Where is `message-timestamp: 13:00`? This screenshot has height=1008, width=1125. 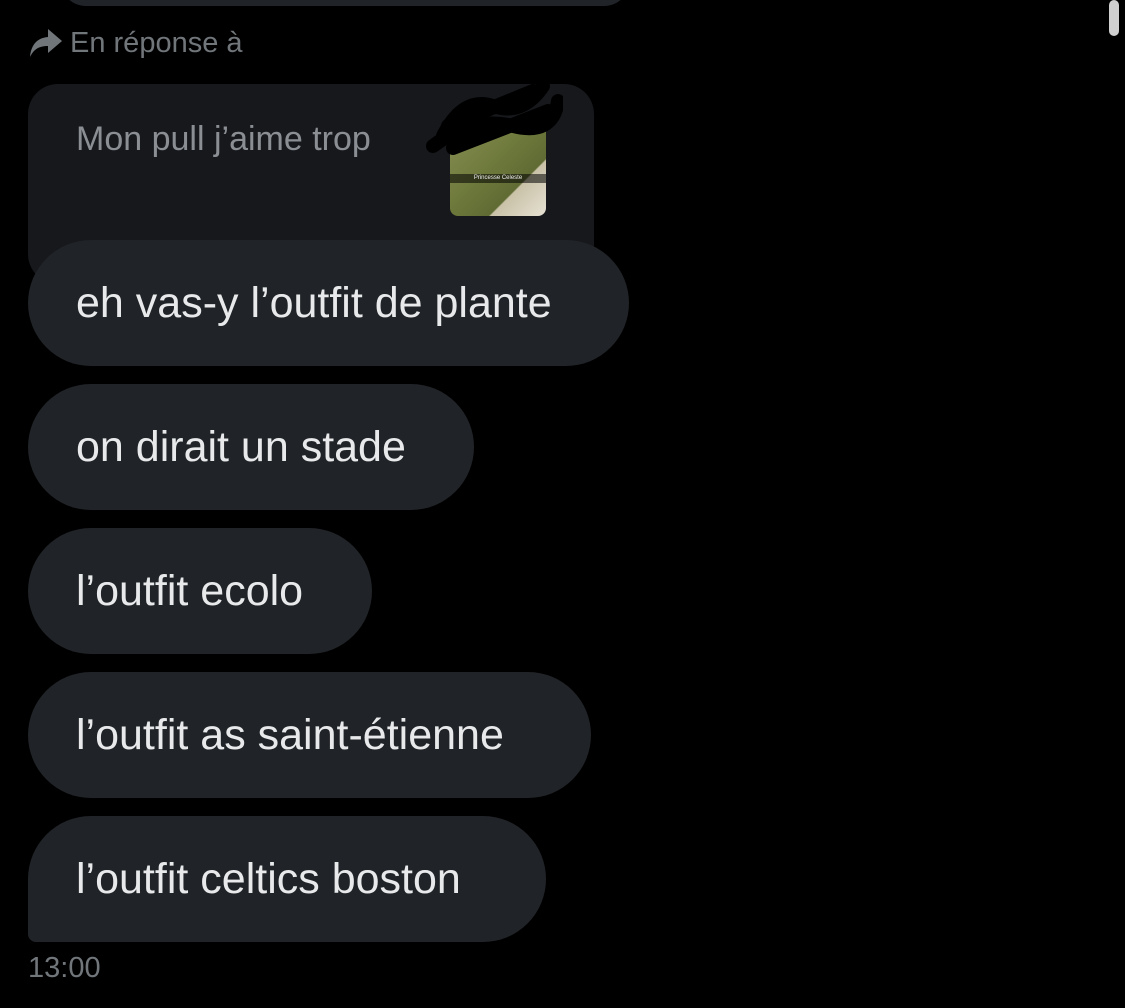 message-timestamp: 13:00 is located at coordinates (64, 968).